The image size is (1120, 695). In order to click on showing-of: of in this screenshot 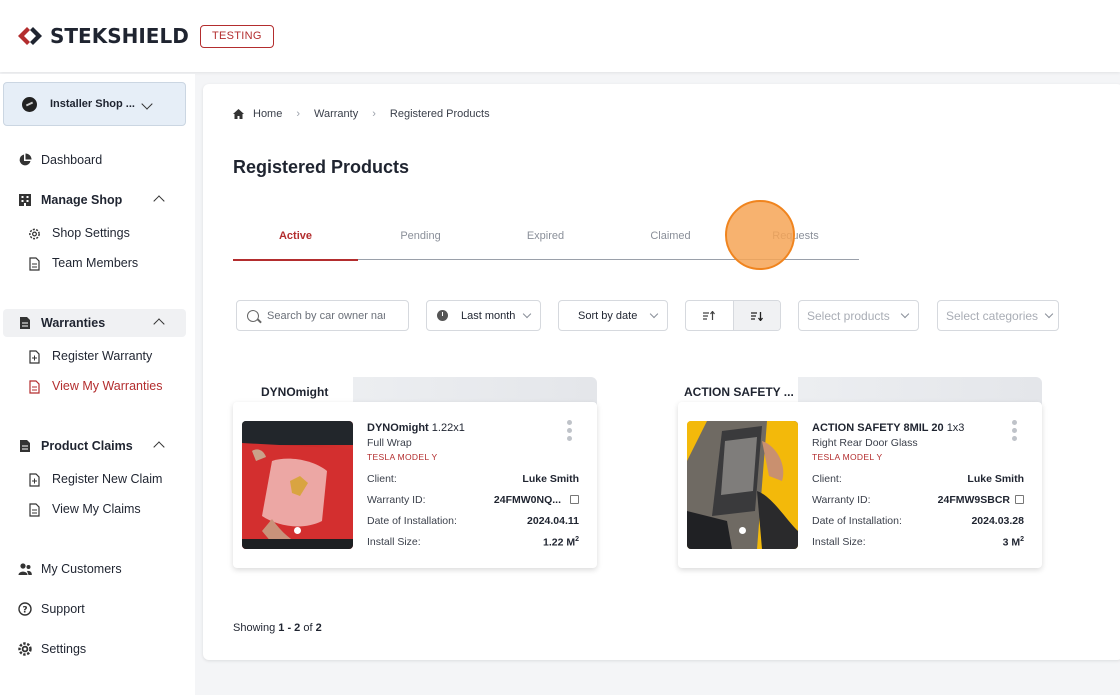, I will do `click(308, 628)`.